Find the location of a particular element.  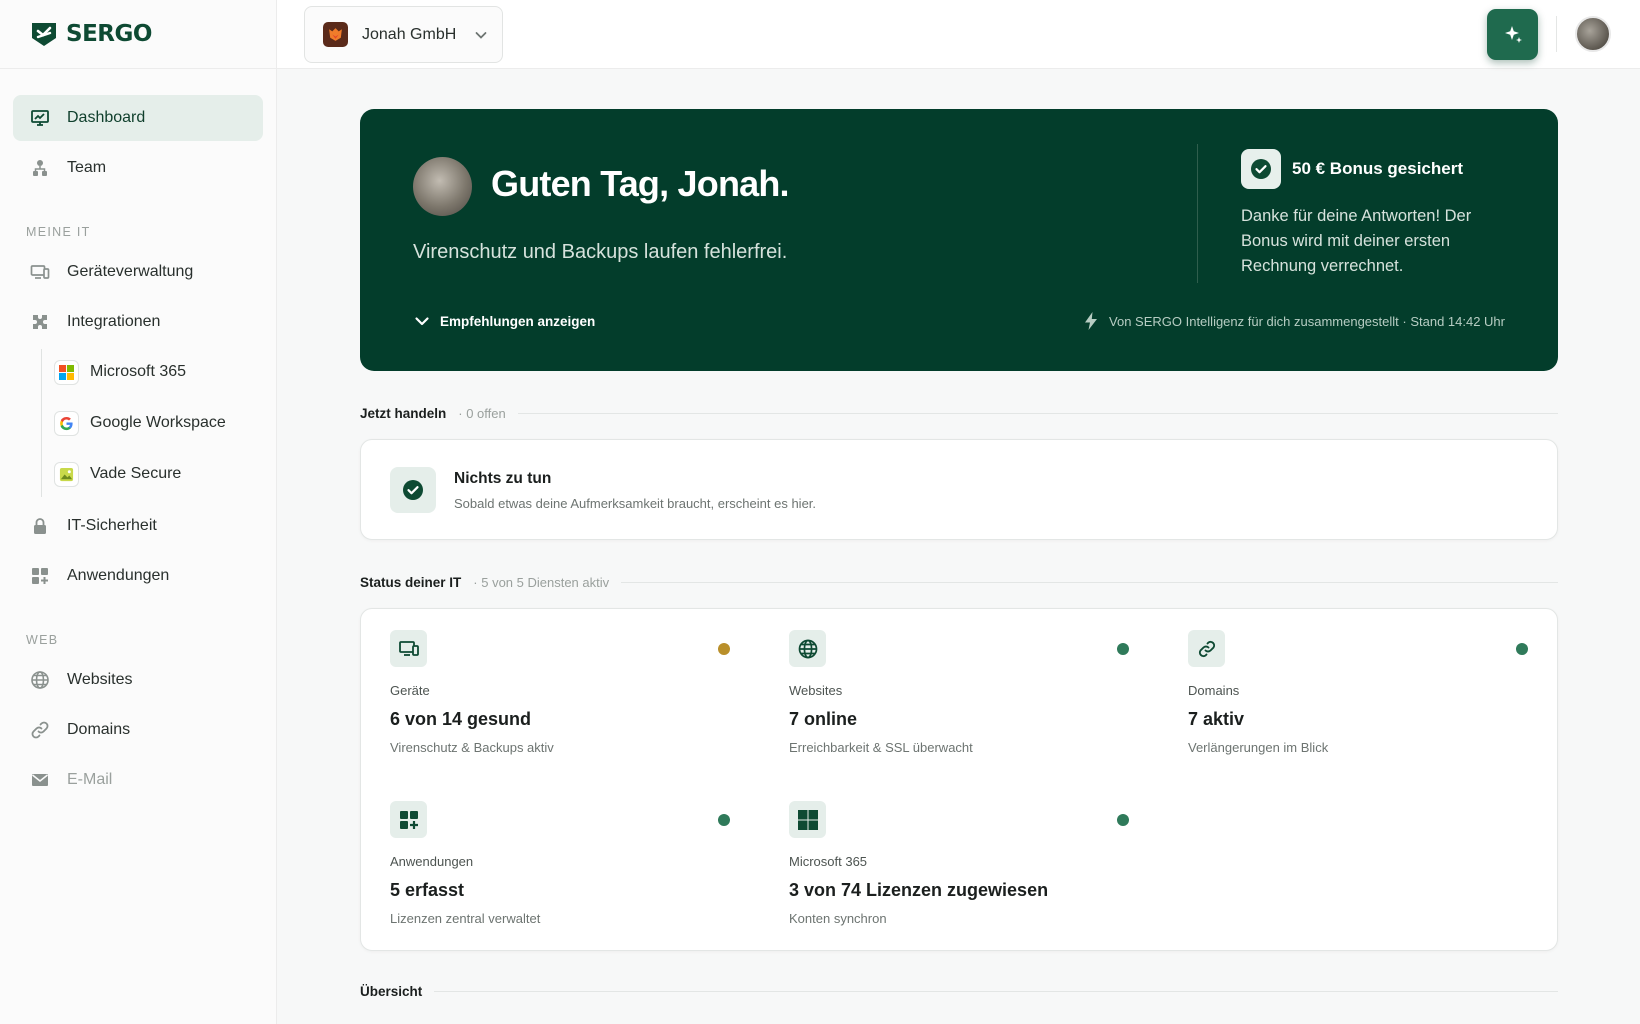

tile-value: 5 erfasst is located at coordinates (427, 890).